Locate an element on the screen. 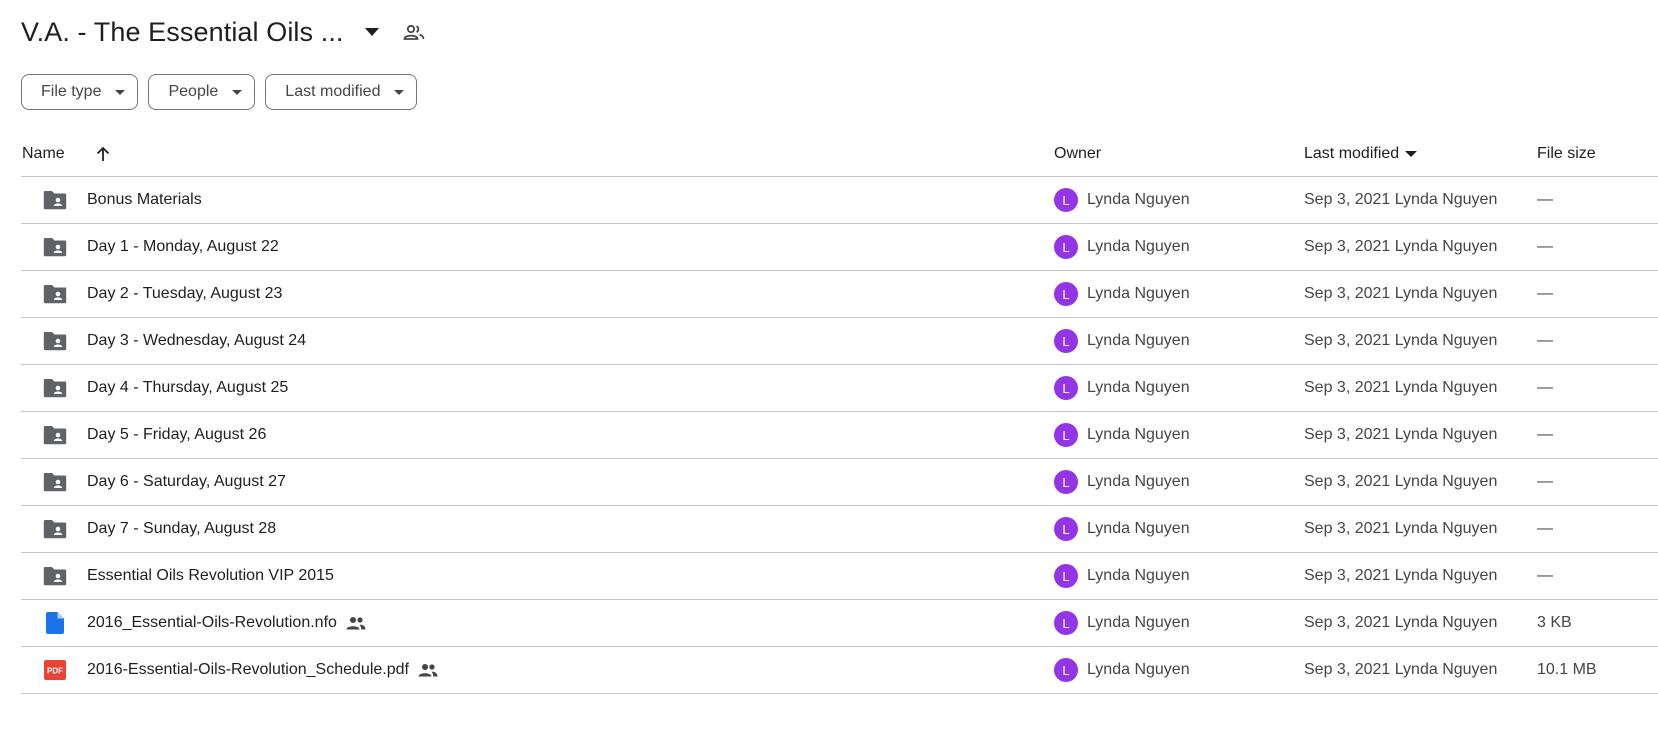 The image size is (1658, 743). file-name: Day 3 - Wednesday, August 24 is located at coordinates (197, 340).